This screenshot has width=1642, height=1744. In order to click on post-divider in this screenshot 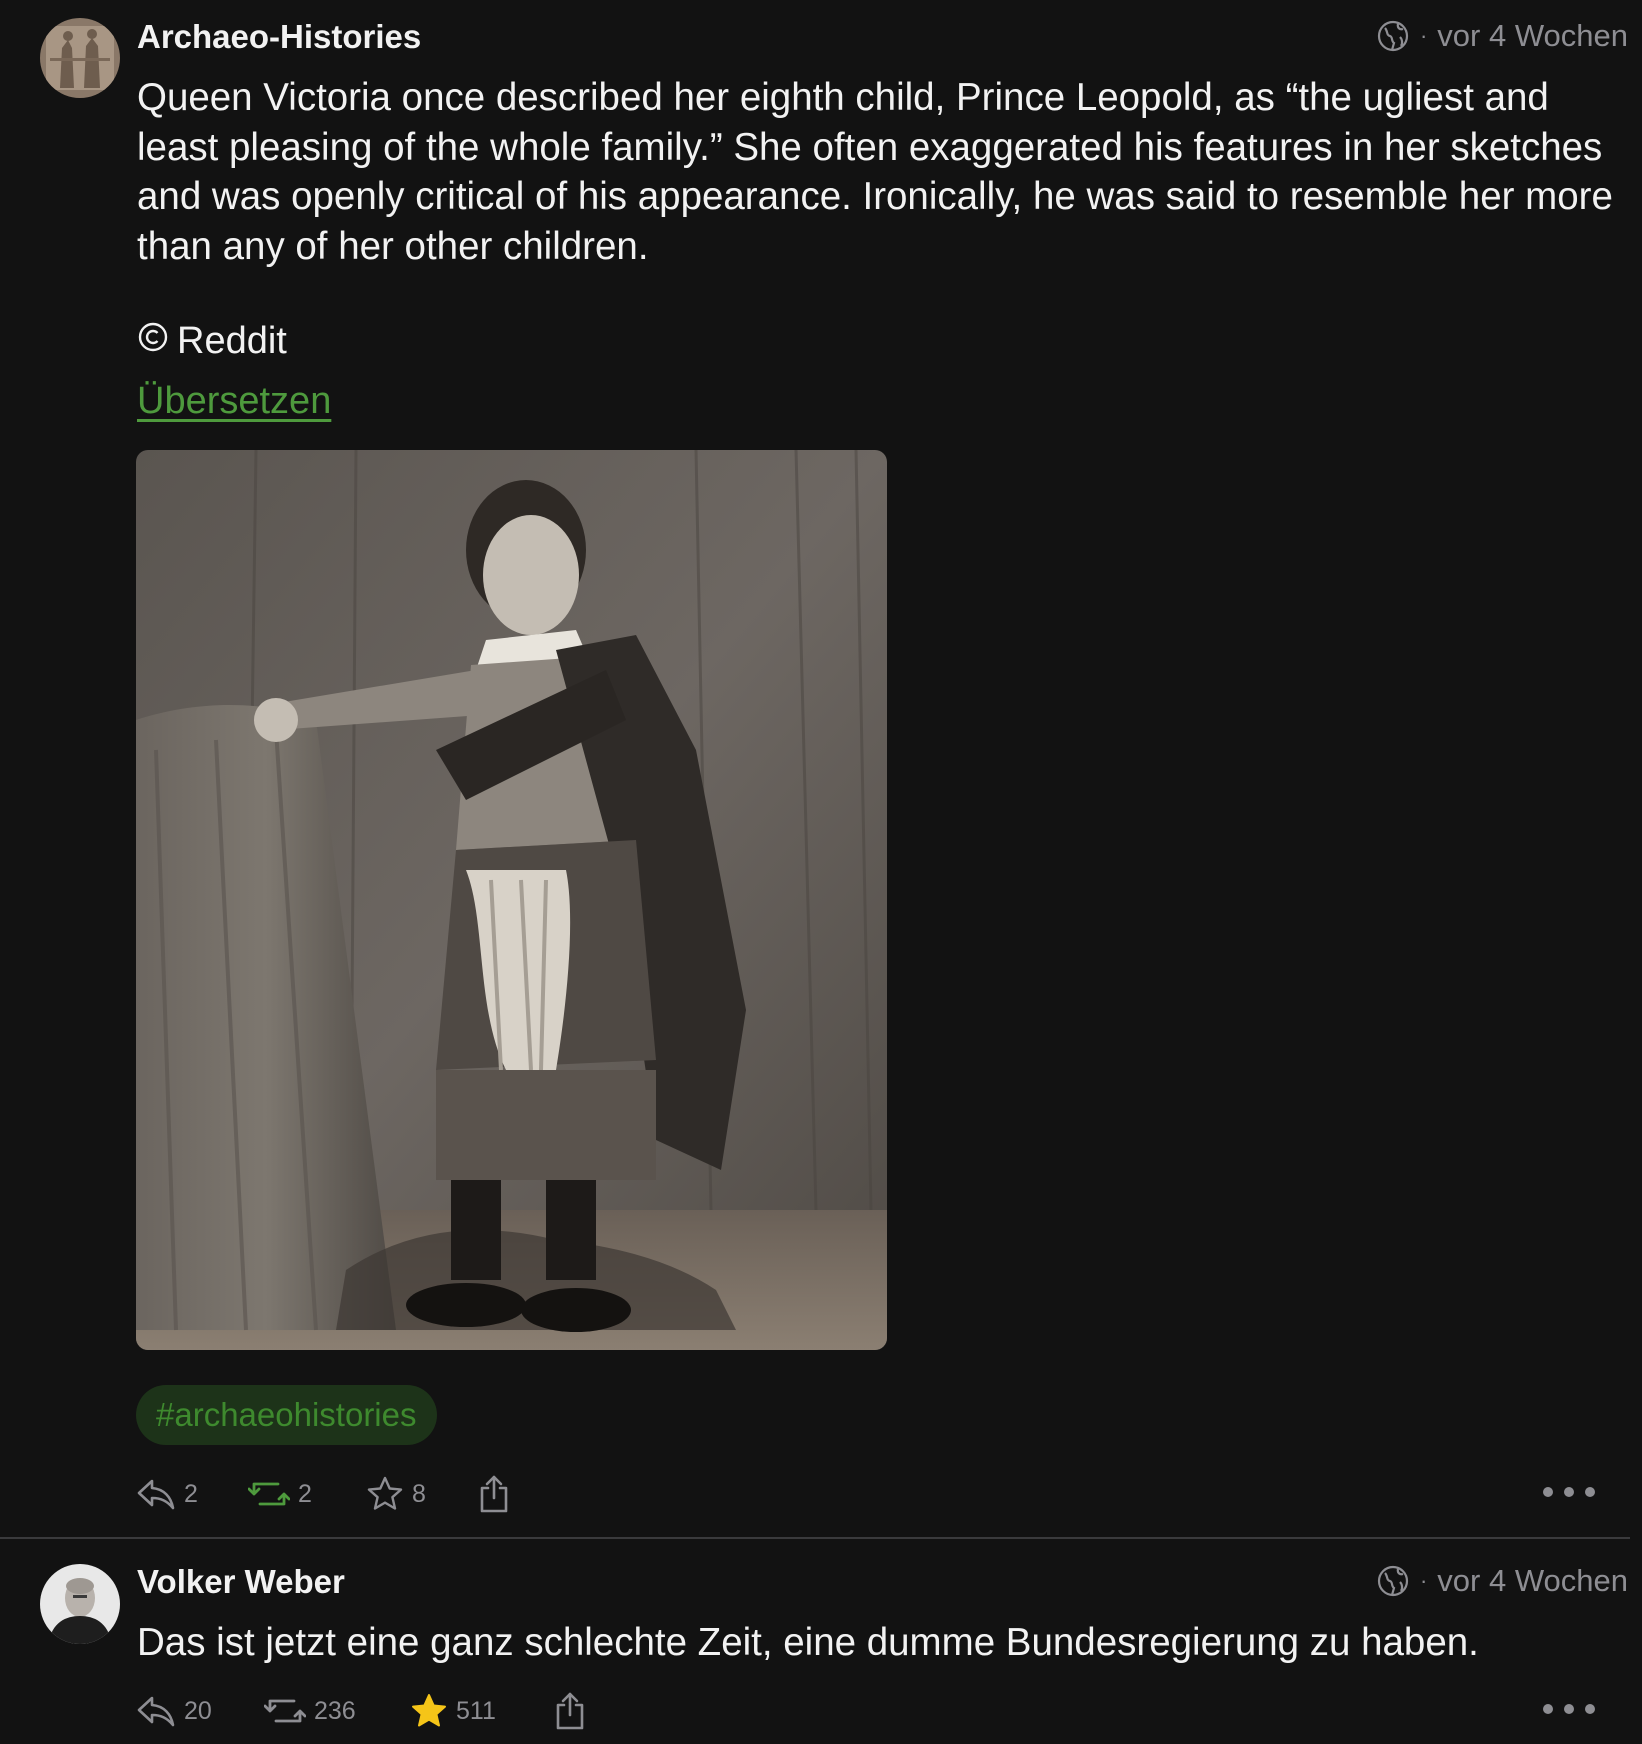, I will do `click(815, 1538)`.